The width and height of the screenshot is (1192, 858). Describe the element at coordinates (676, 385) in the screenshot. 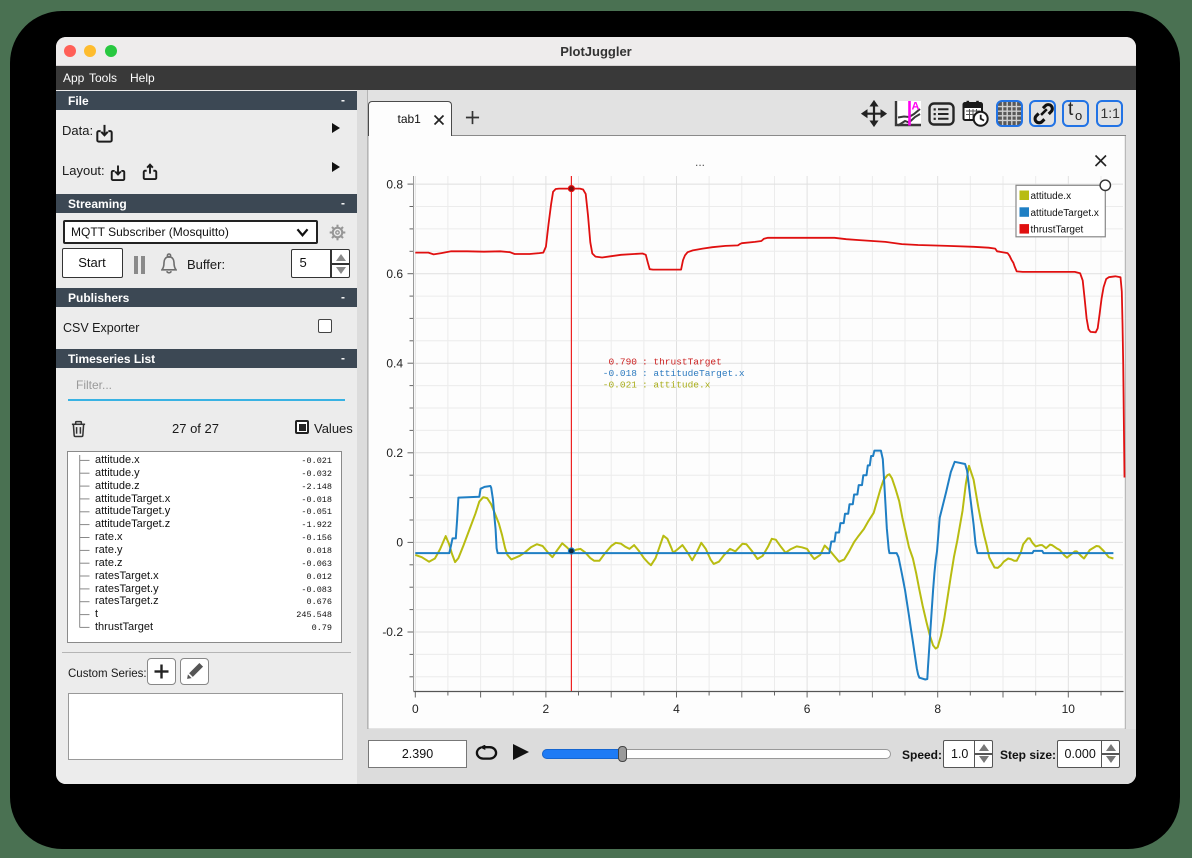

I see `svg-text:: attitude.x: : attitude.x` at that location.